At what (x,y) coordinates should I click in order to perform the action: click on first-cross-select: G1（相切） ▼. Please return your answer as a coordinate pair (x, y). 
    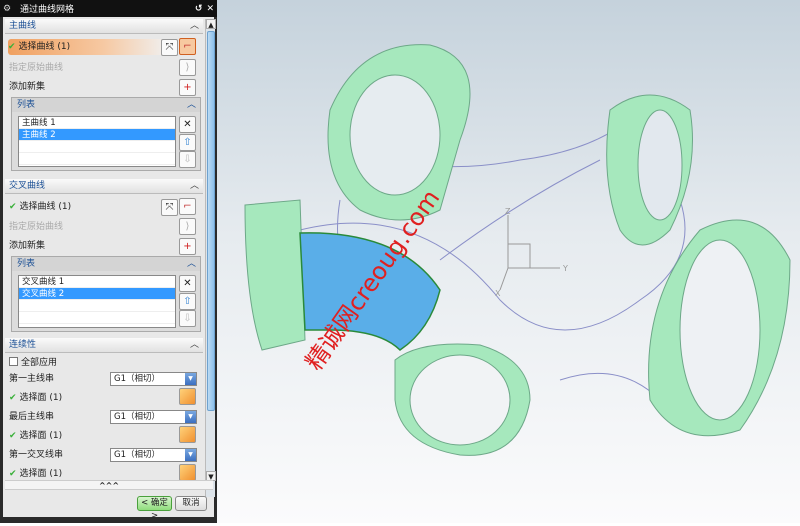
    Looking at the image, I should click on (153, 455).